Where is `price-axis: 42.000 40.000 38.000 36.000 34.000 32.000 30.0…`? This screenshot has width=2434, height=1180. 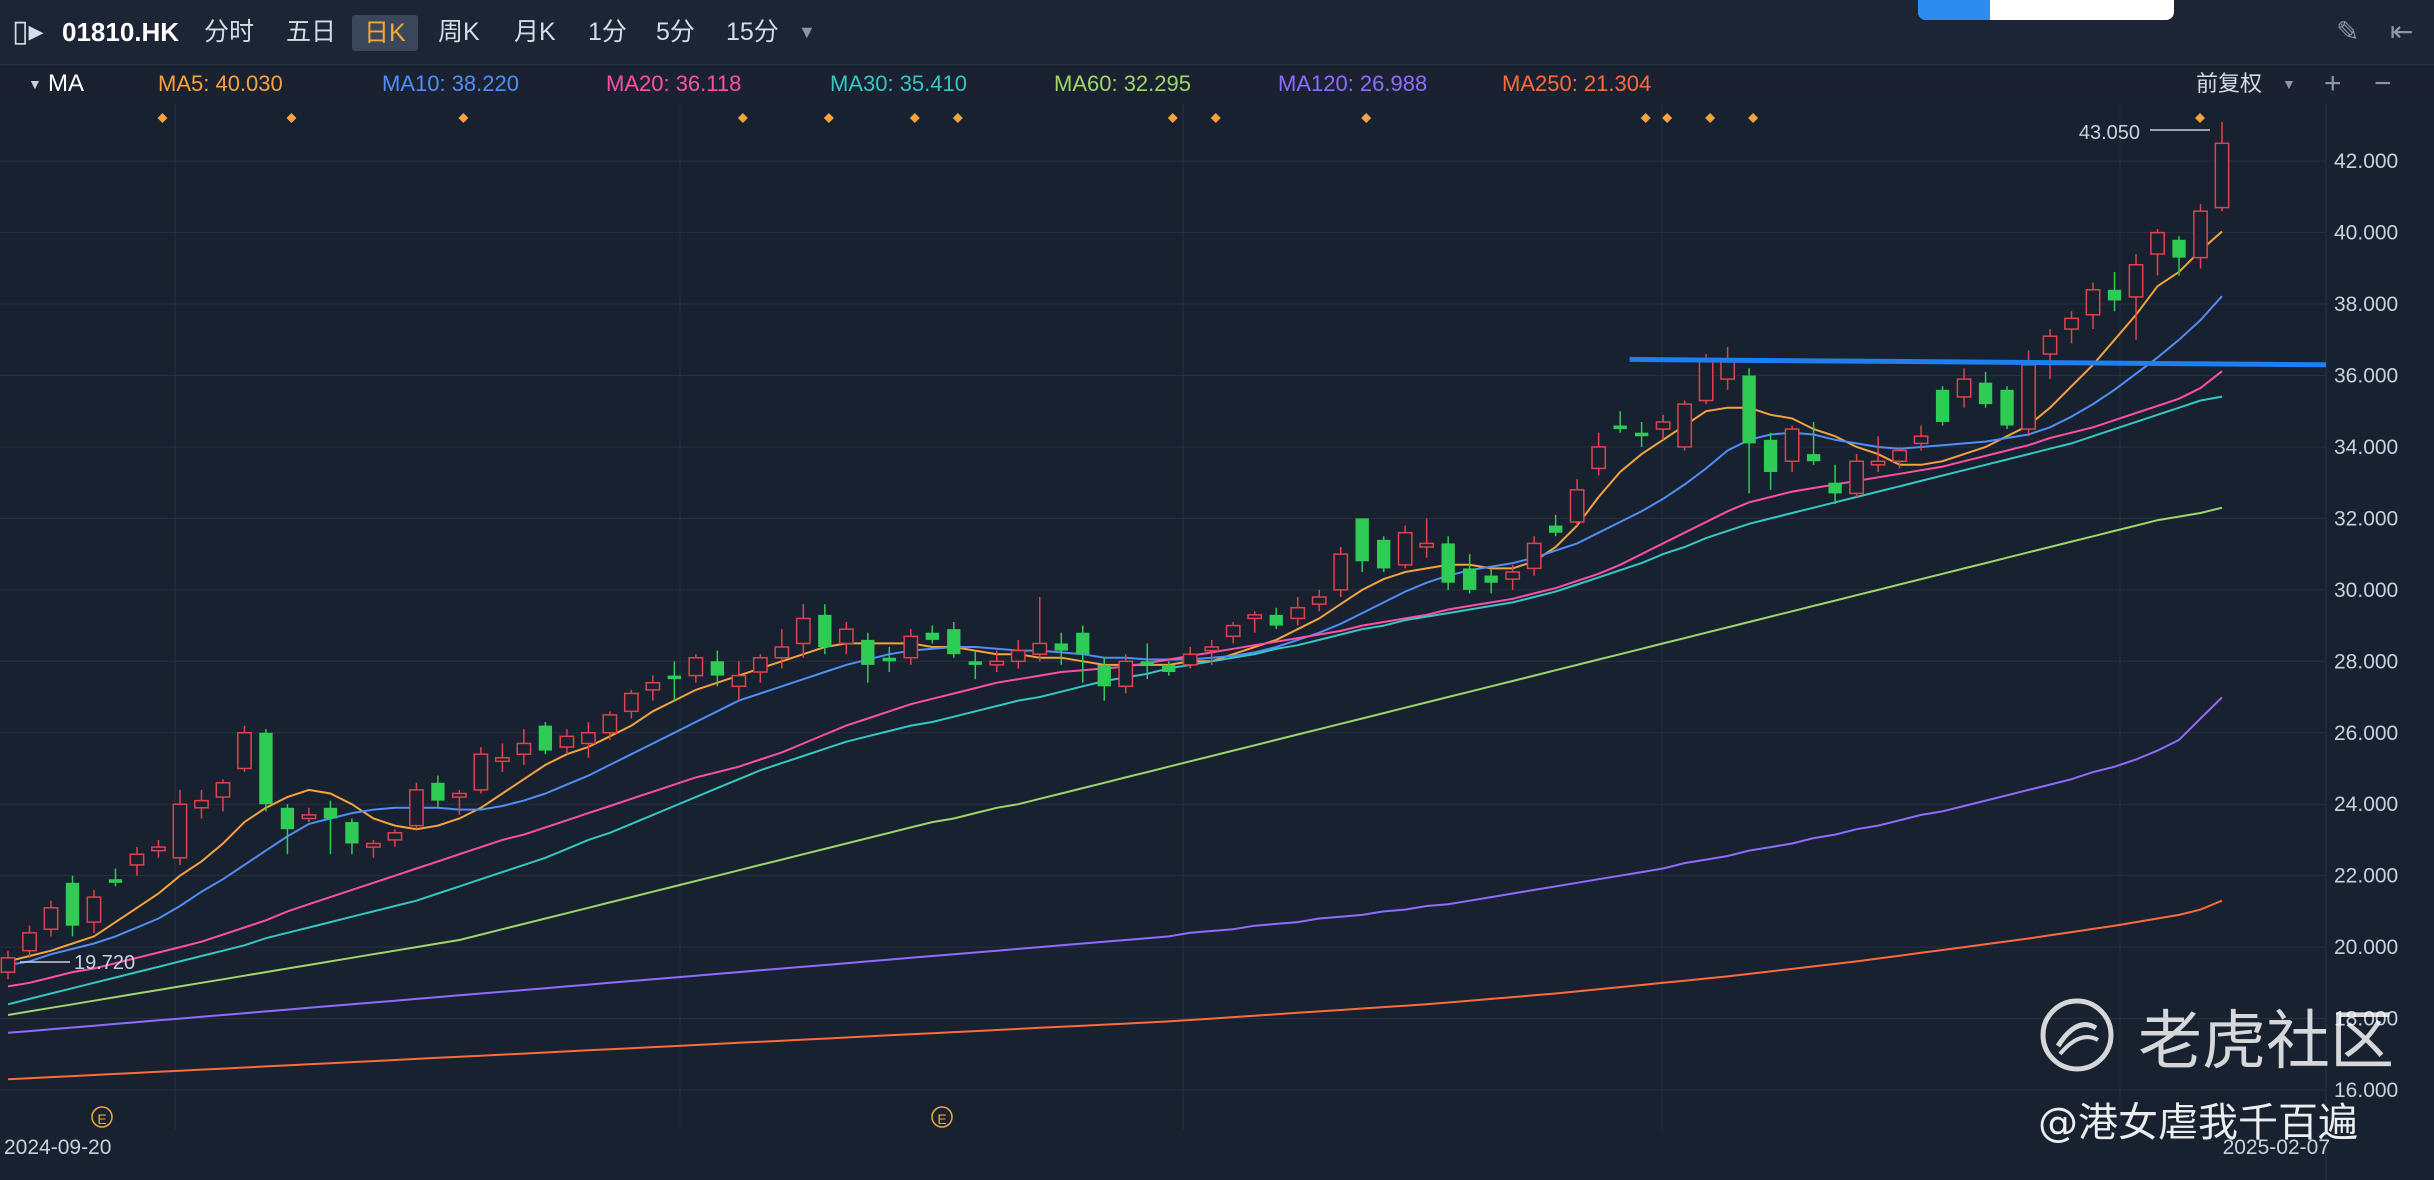 price-axis: 42.000 40.000 38.000 36.000 34.000 32.000 30.0… is located at coordinates (2366, 626).